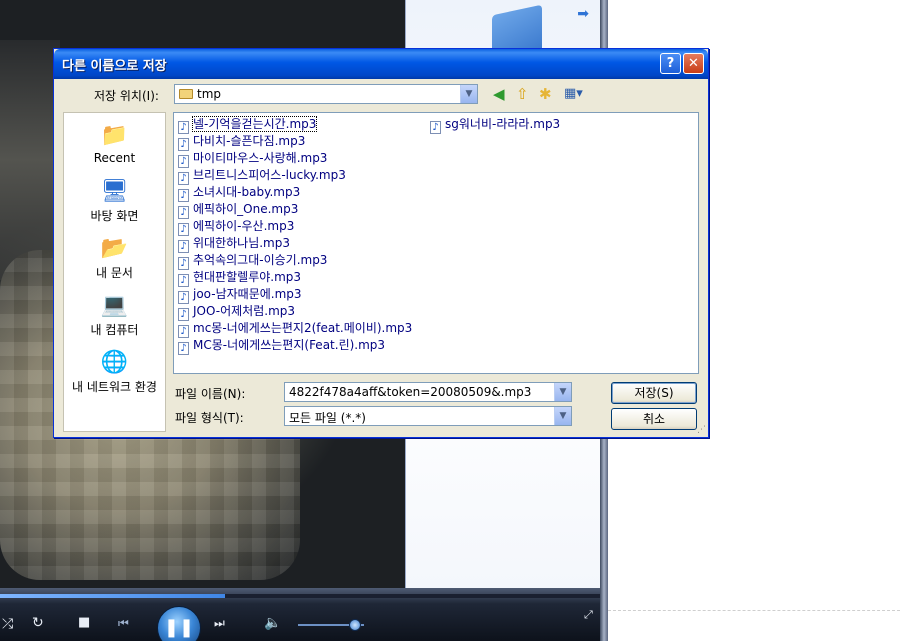 Image resolution: width=900 pixels, height=641 pixels. I want to click on close-button: ✕, so click(693, 63).